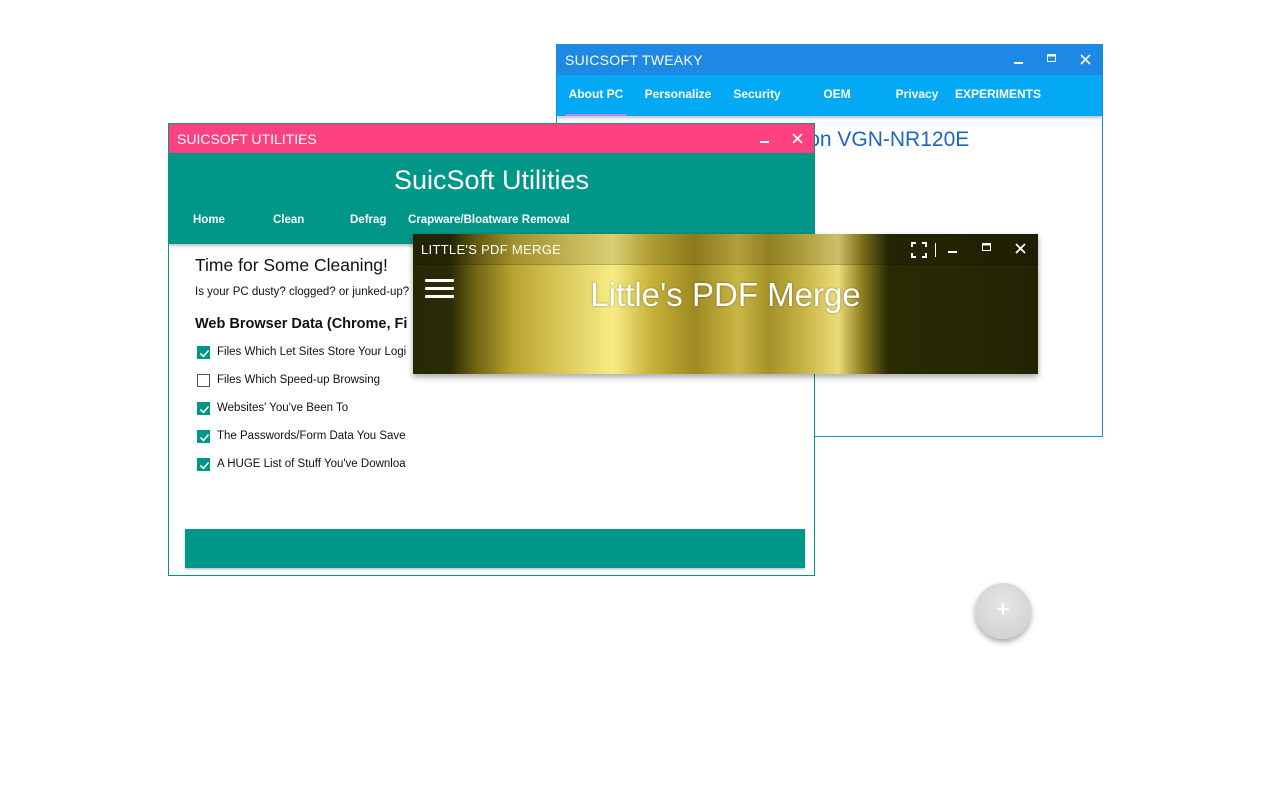 This screenshot has height=800, width=1263. I want to click on clean-action-button, so click(495, 548).